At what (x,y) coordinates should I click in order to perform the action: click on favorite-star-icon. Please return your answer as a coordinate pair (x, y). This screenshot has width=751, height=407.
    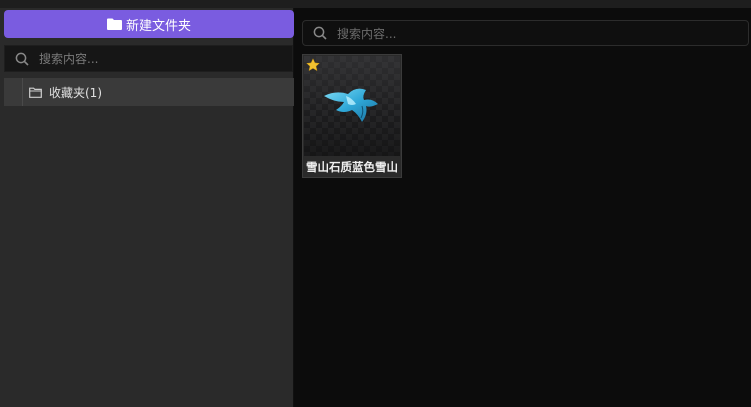
    Looking at the image, I should click on (313, 65).